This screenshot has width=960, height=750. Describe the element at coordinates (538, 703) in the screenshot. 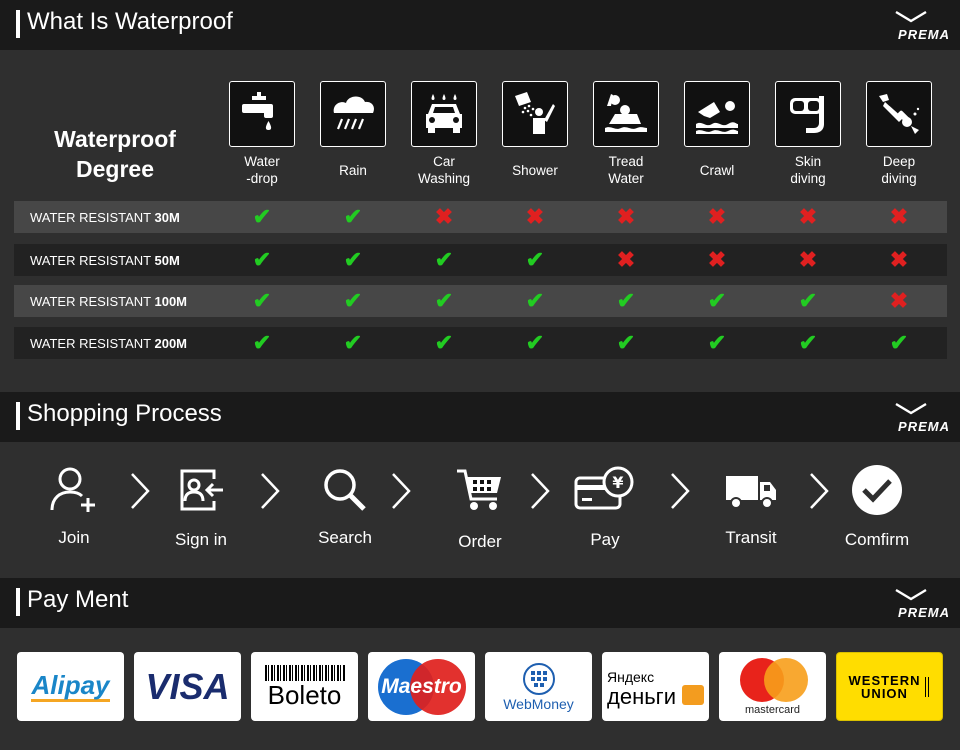

I see `webmoney-logo: WebMoney` at that location.